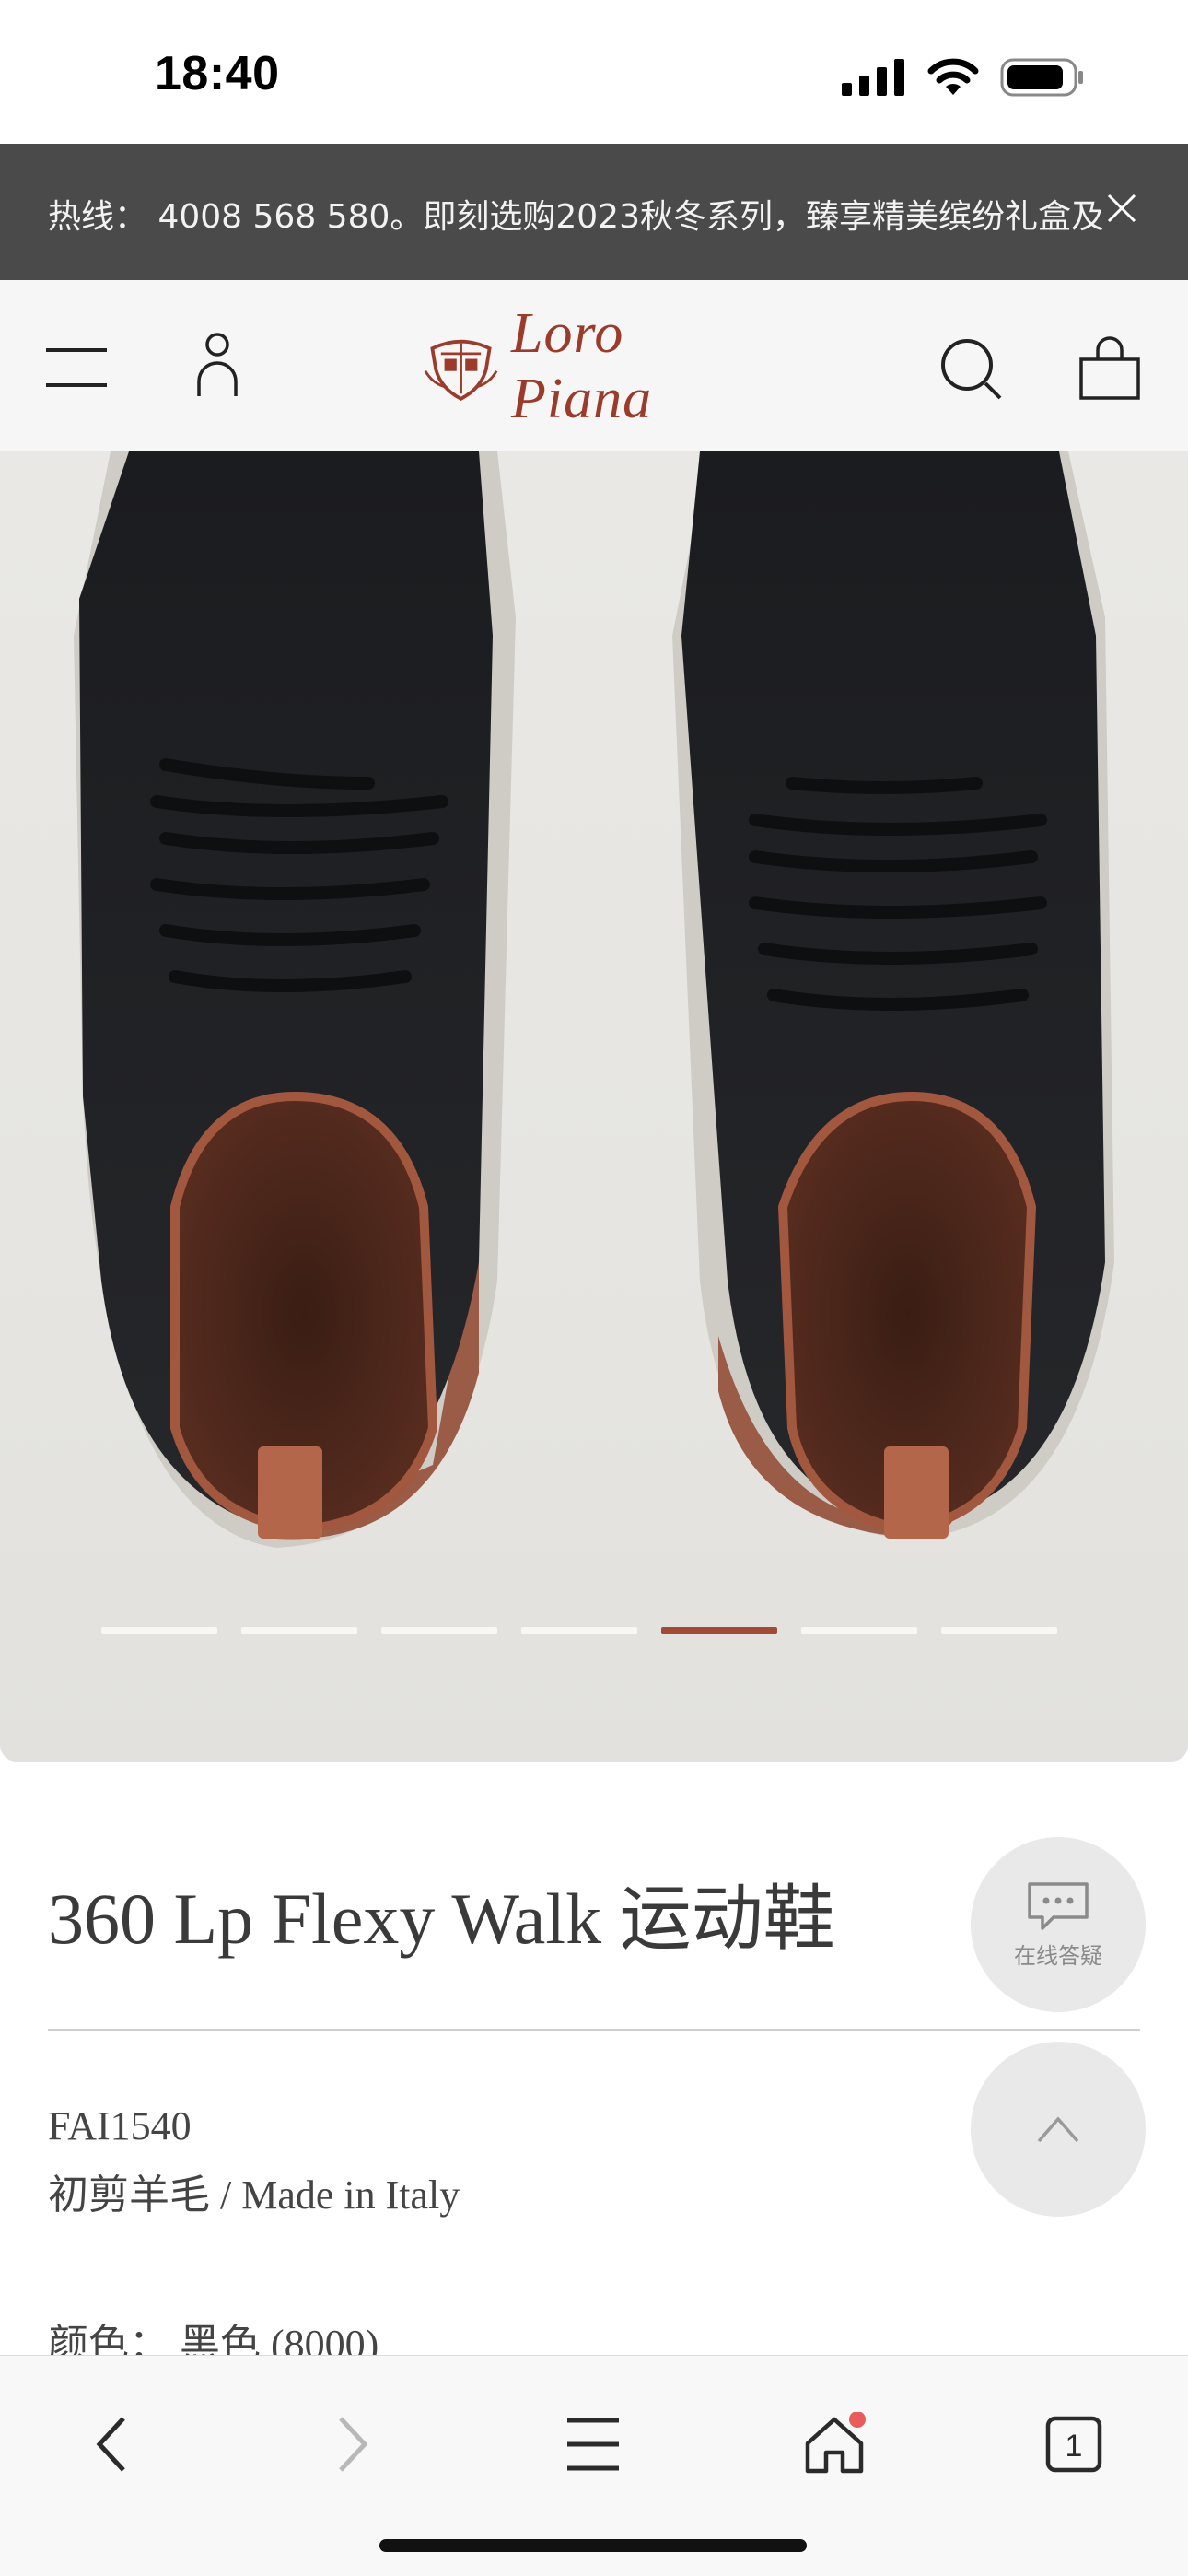 This screenshot has height=2576, width=1188. What do you see at coordinates (1058, 1905) in the screenshot?
I see `chat-icon` at bounding box center [1058, 1905].